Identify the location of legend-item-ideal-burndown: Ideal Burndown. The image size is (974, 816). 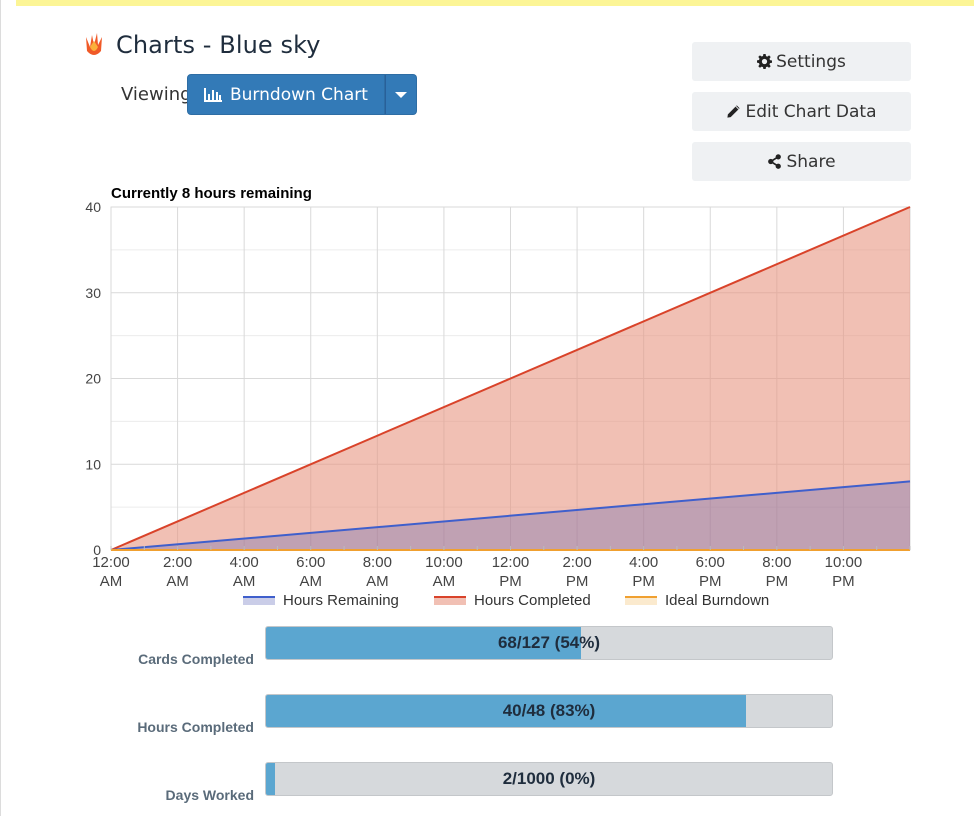
(697, 600).